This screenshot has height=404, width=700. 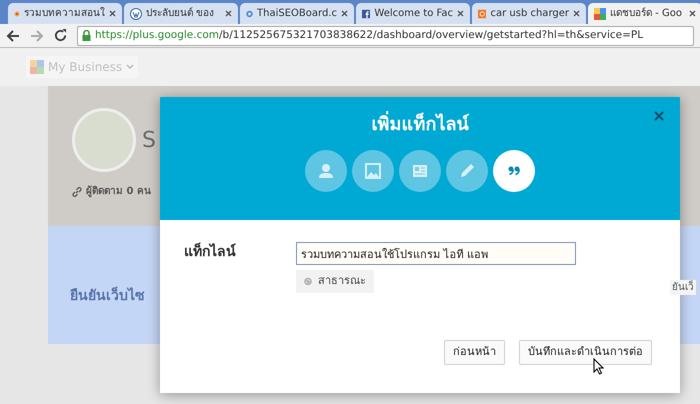 What do you see at coordinates (118, 191) in the screenshot?
I see `followers-count: ผู้ติดตาม 0 คน` at bounding box center [118, 191].